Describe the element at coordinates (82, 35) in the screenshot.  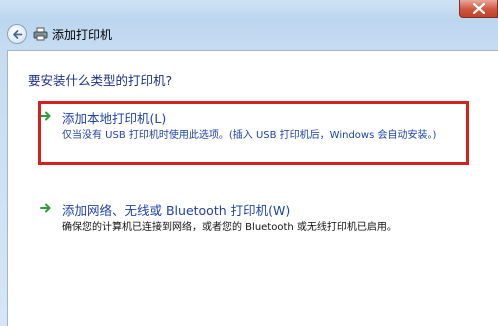
I see `window-title: 添加打印机` at that location.